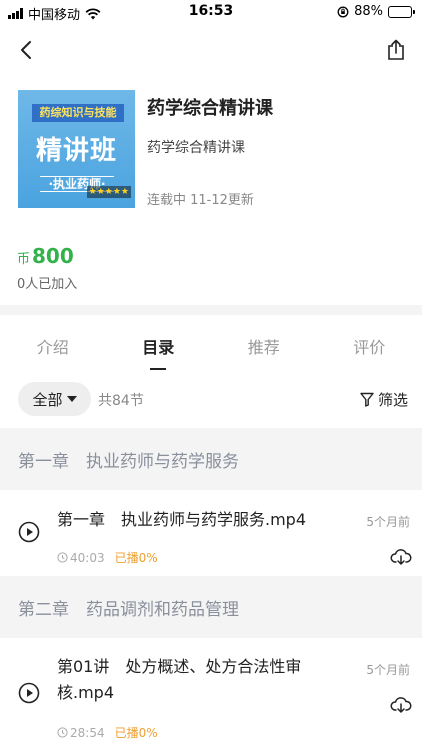 Image resolution: width=422 pixels, height=750 pixels. I want to click on lesson-count: 共84节, so click(121, 401).